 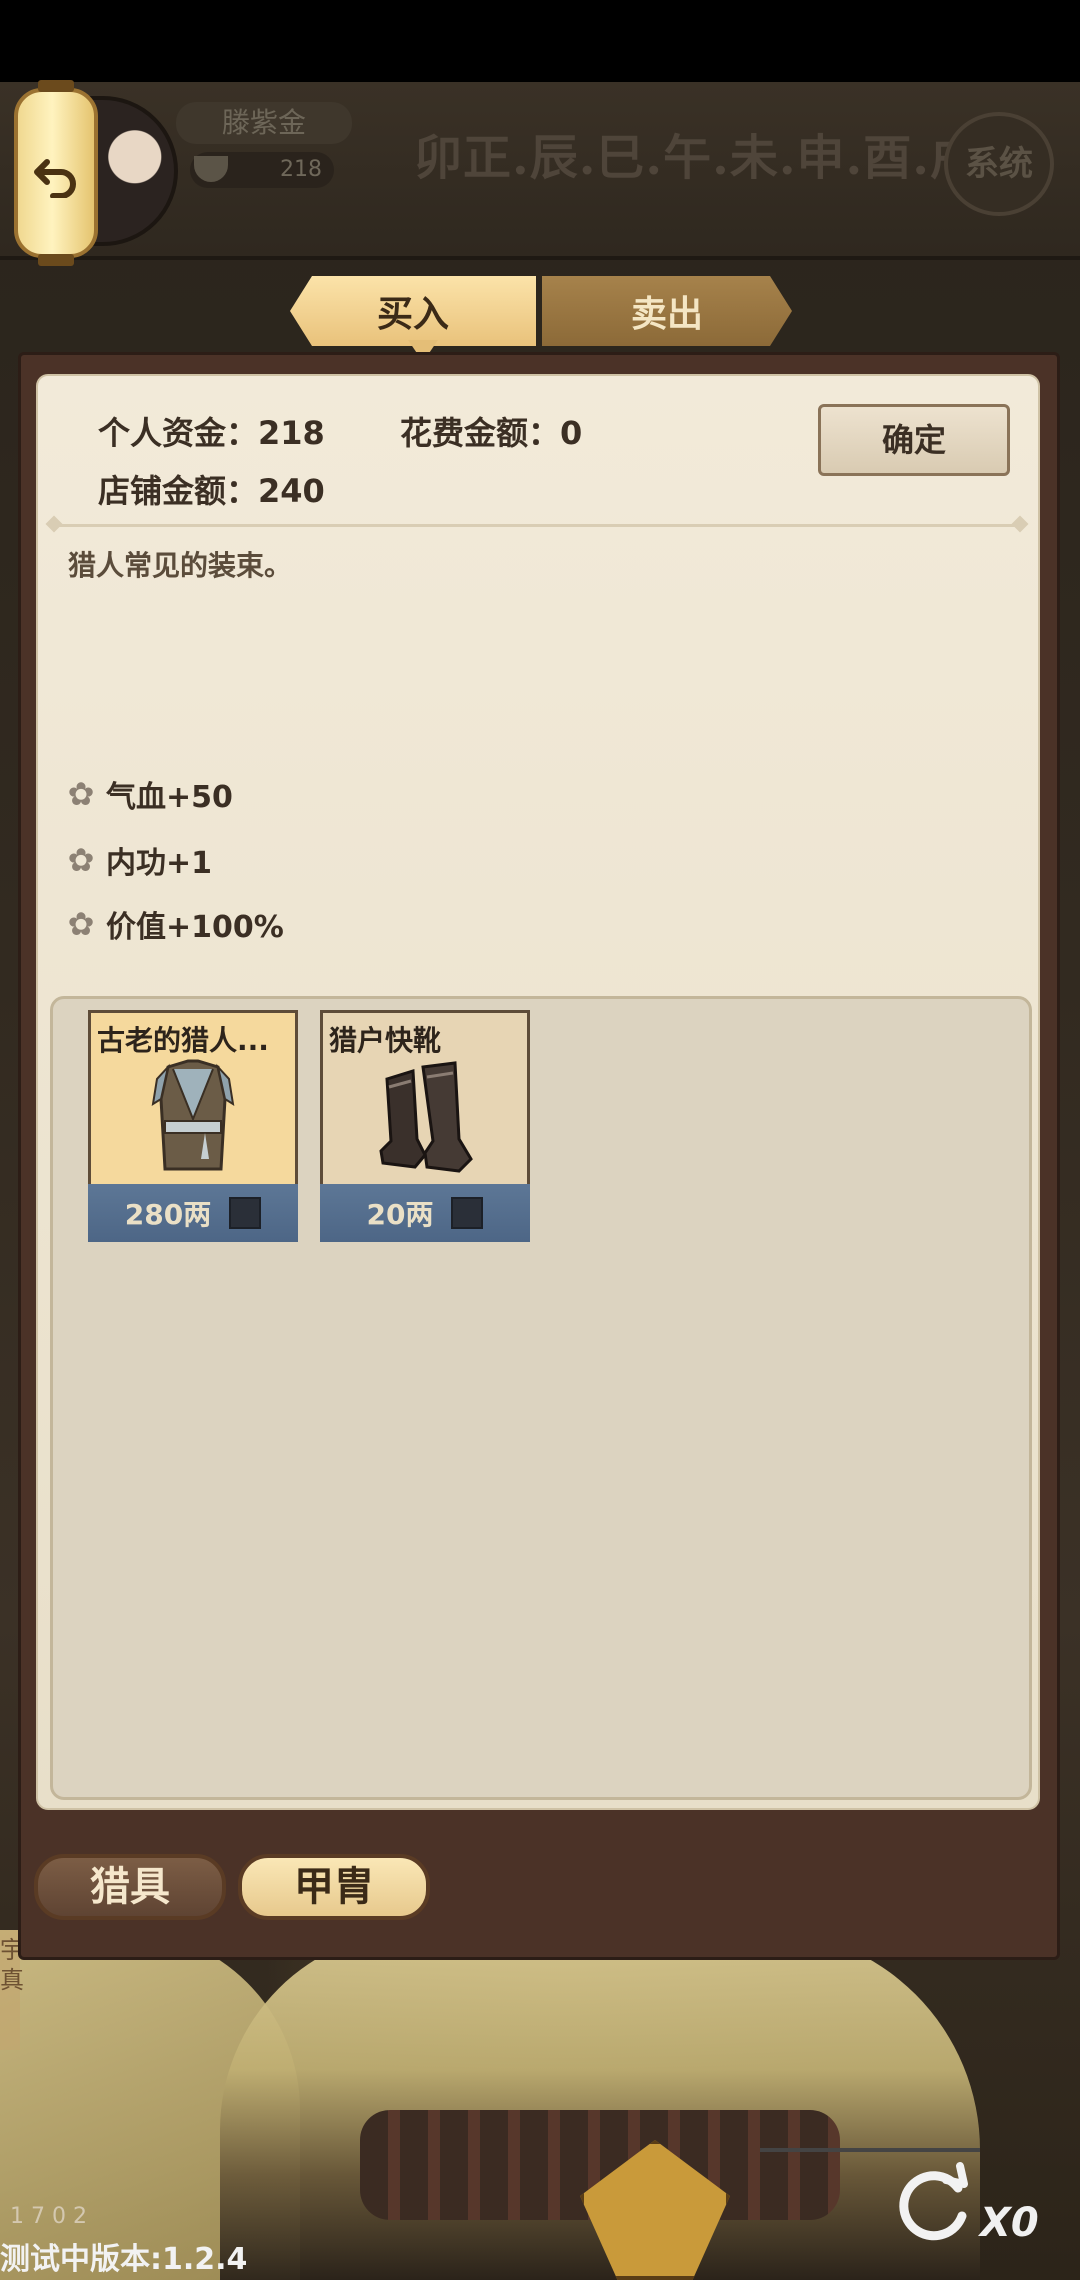 I want to click on category-hunting-gear-button: 猎具, so click(x=130, y=1887).